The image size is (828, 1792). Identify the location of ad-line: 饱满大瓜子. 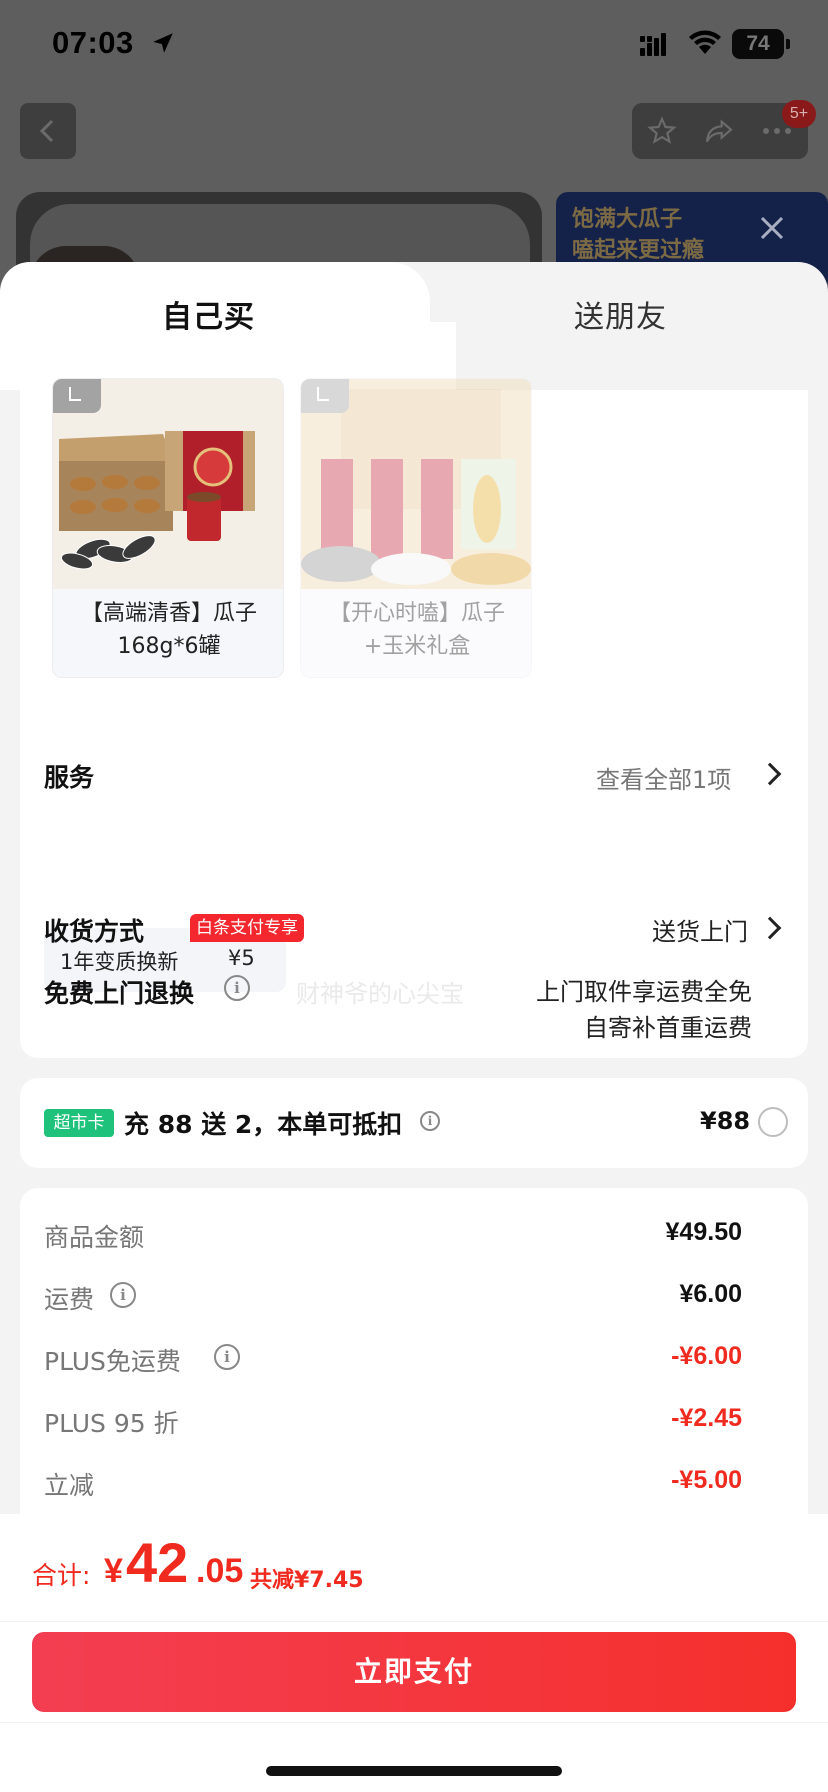
(627, 219).